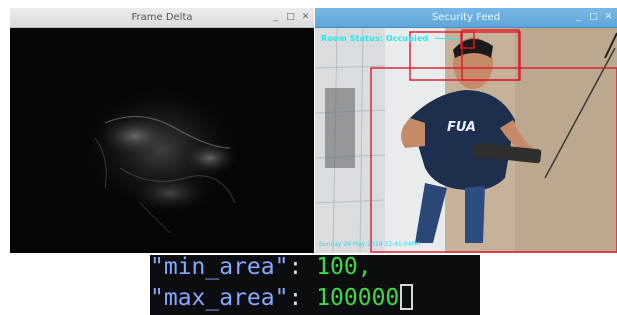  I want to click on min-area-value: 100, so click(337, 267).